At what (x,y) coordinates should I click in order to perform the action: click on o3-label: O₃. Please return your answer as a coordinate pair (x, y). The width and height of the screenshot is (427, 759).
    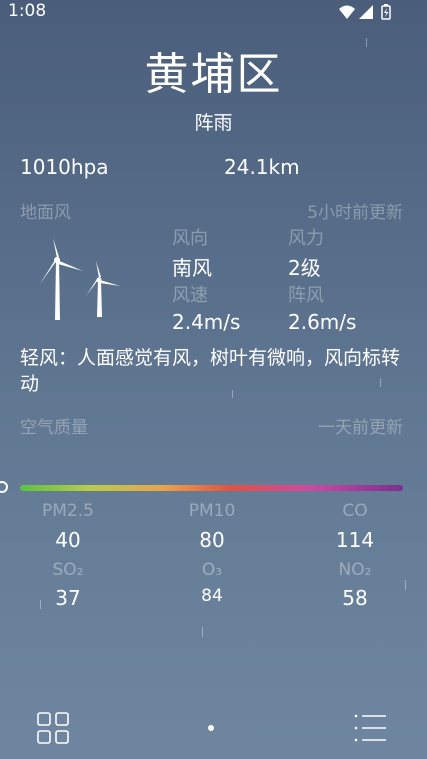
    Looking at the image, I should click on (212, 570).